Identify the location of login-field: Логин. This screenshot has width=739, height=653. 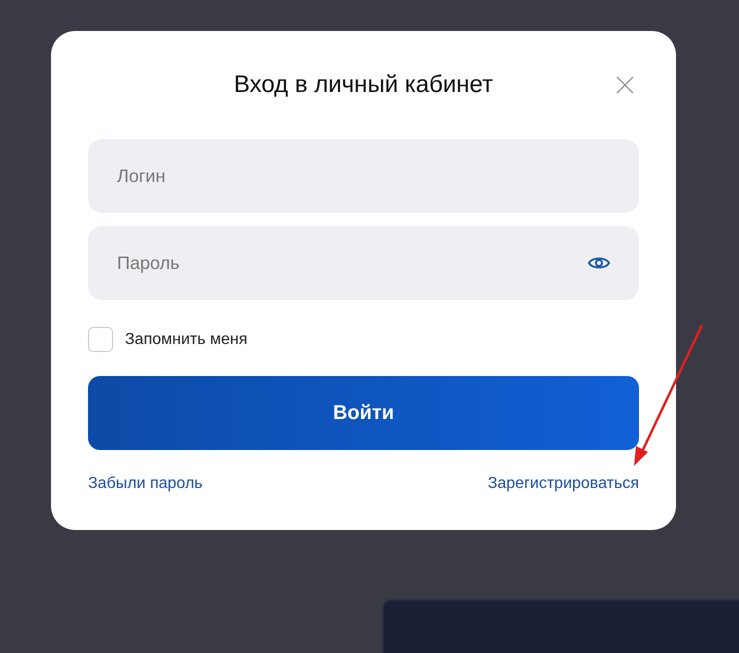
(363, 176).